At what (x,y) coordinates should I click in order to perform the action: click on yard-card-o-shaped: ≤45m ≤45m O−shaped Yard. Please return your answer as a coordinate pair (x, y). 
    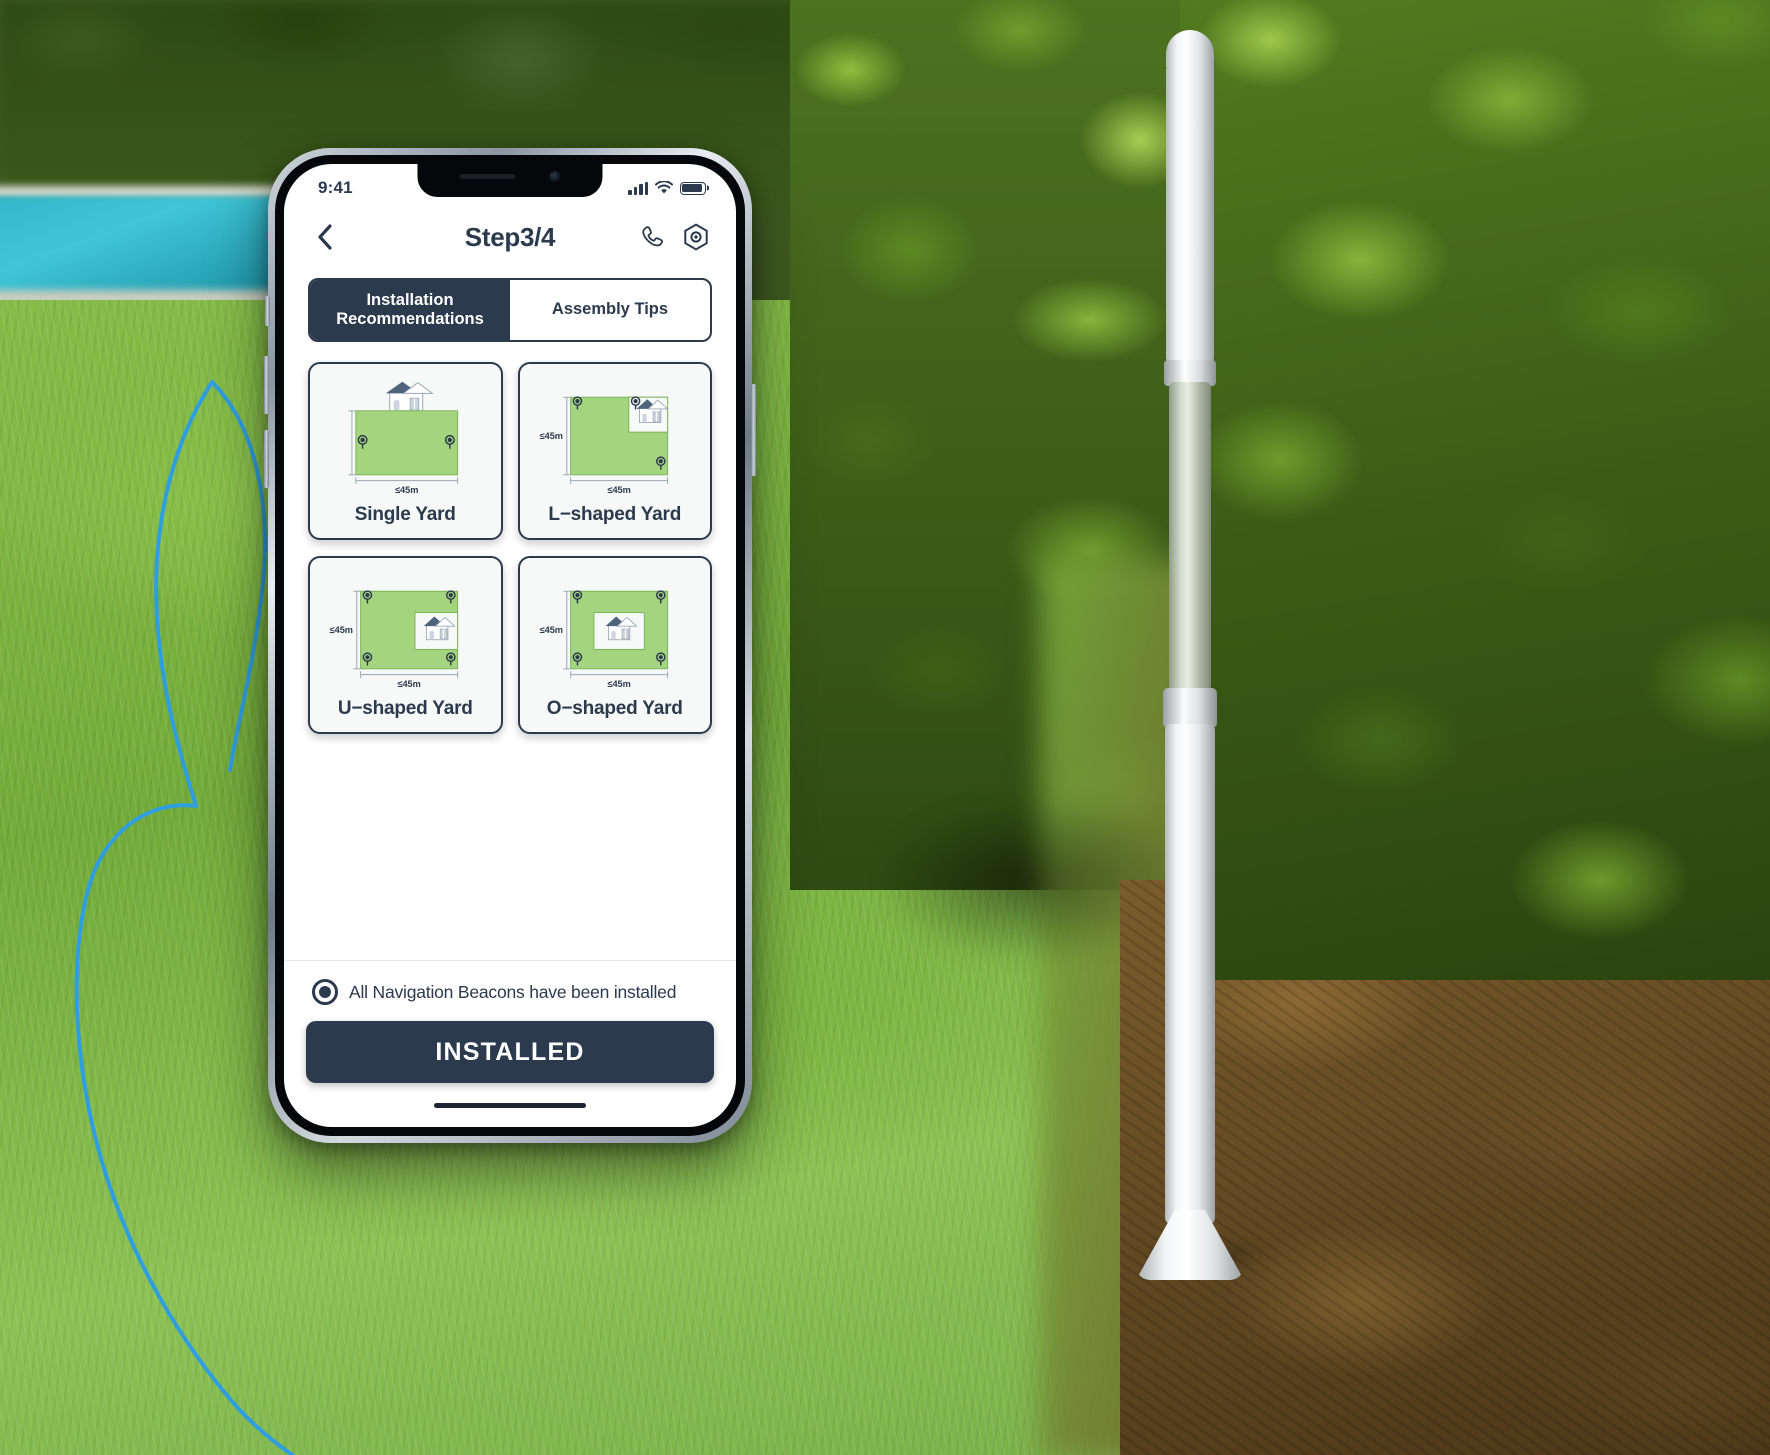
    Looking at the image, I should click on (614, 645).